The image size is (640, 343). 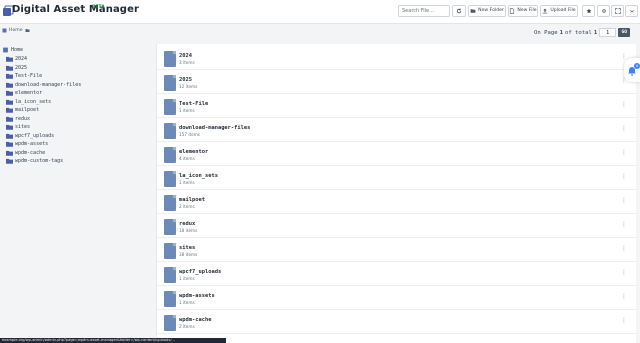 What do you see at coordinates (397, 154) in the screenshot?
I see `folder-row: elementor 4 items ⋮` at bounding box center [397, 154].